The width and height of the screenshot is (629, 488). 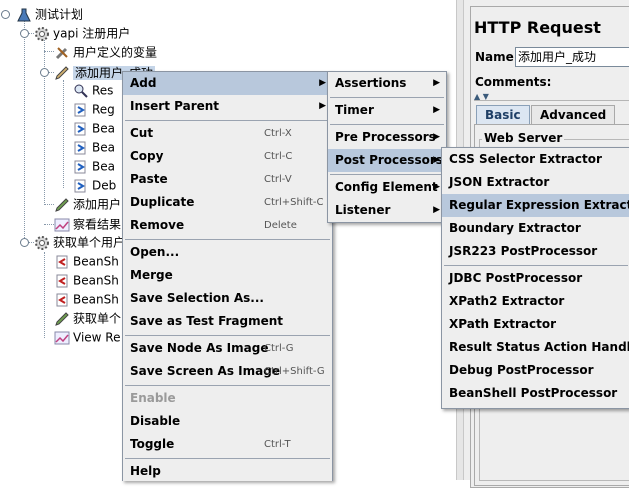 What do you see at coordinates (24, 130) in the screenshot?
I see `tree-connector` at bounding box center [24, 130].